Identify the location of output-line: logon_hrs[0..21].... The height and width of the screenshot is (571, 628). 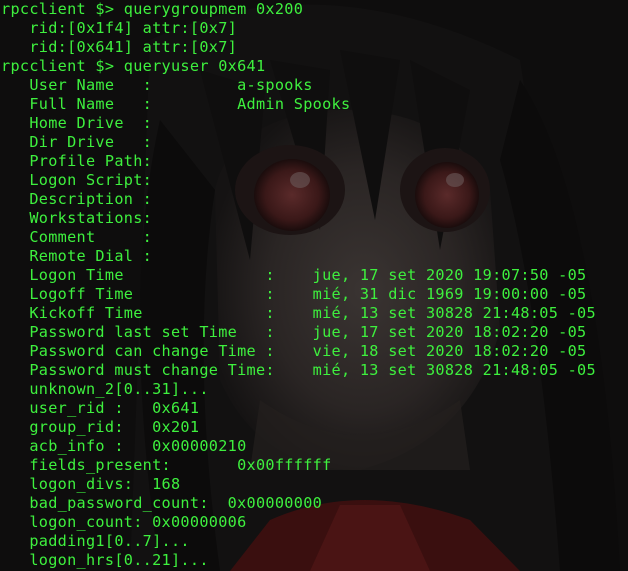
(105, 560).